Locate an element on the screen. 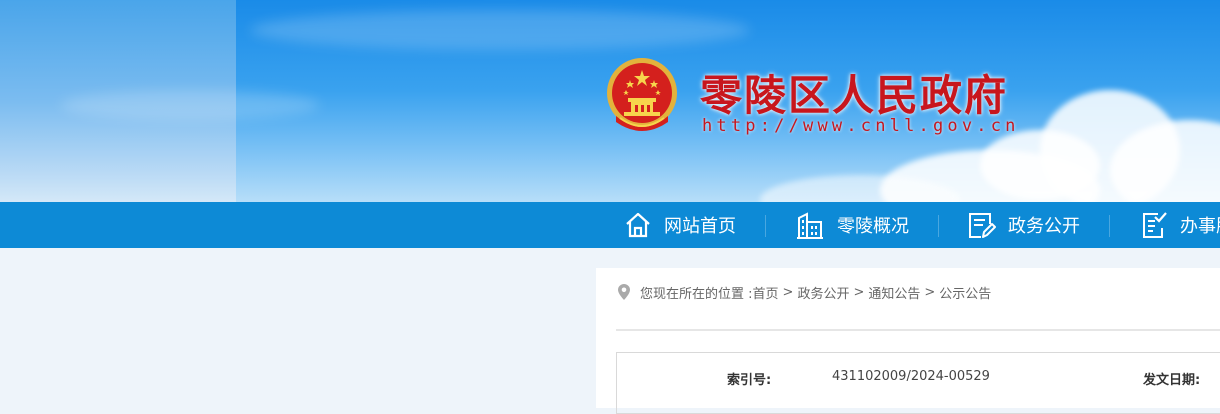 The width and height of the screenshot is (1220, 414). breadcrumb-prefix: 您现在所在的位置 : is located at coordinates (696, 294).